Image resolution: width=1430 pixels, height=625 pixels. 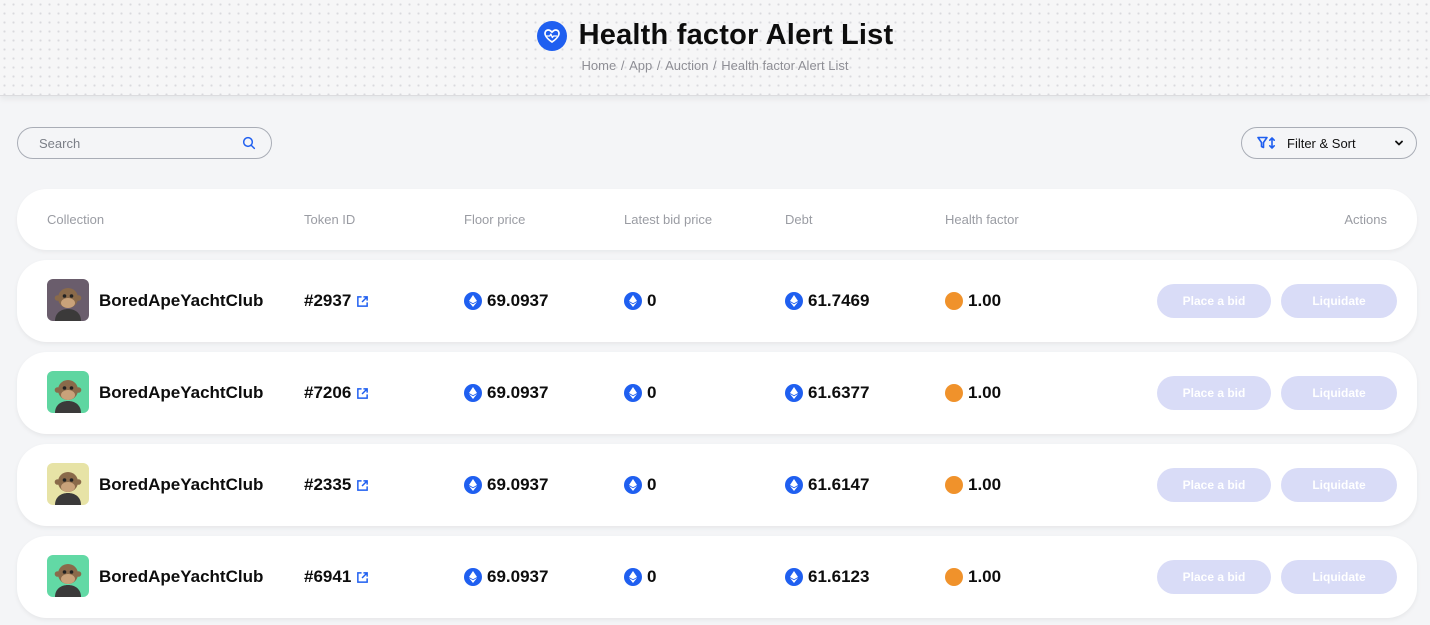 What do you see at coordinates (736, 35) in the screenshot?
I see `page-title: Health factor Alert List` at bounding box center [736, 35].